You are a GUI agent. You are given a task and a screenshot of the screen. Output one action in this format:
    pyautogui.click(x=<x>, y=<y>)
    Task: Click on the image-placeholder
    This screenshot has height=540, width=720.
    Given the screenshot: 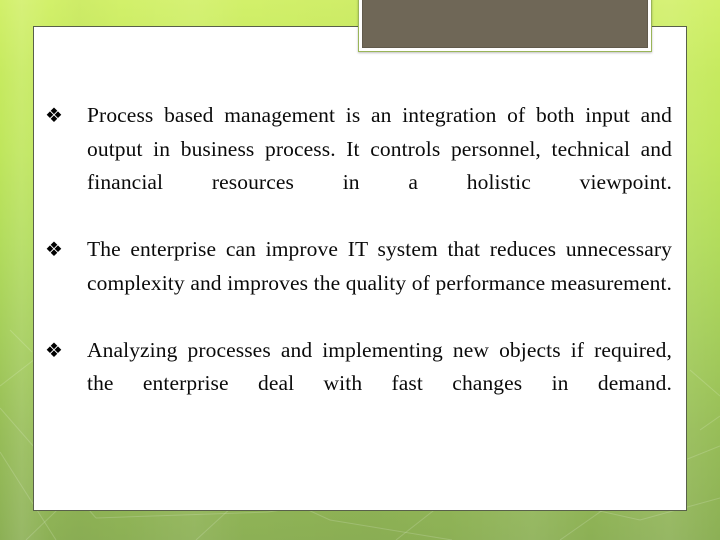 What is the action you would take?
    pyautogui.click(x=505, y=26)
    